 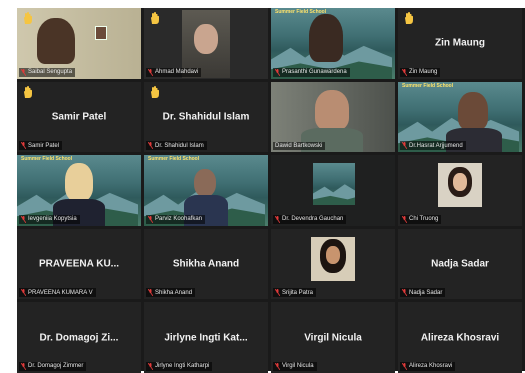 What do you see at coordinates (79, 43) in the screenshot?
I see `participant-tile-saibal-sengupta: Saibal Sengupta` at bounding box center [79, 43].